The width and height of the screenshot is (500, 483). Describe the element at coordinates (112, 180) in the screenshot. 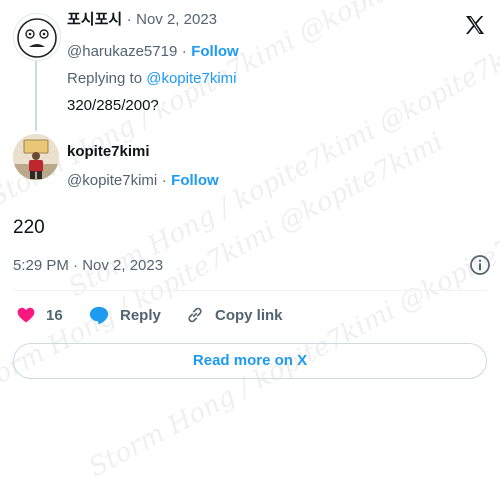

I see `reply-handle: @kopite7kimi` at that location.